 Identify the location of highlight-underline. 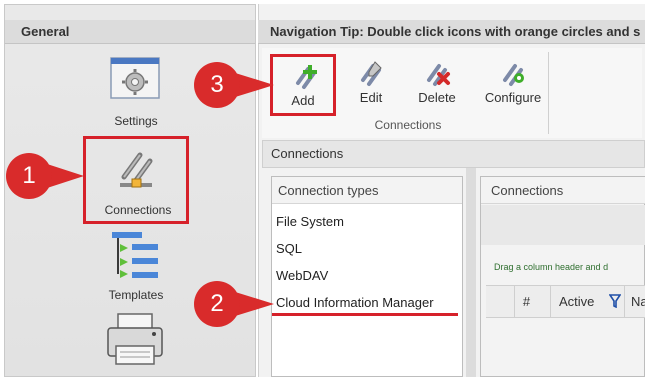
(365, 314).